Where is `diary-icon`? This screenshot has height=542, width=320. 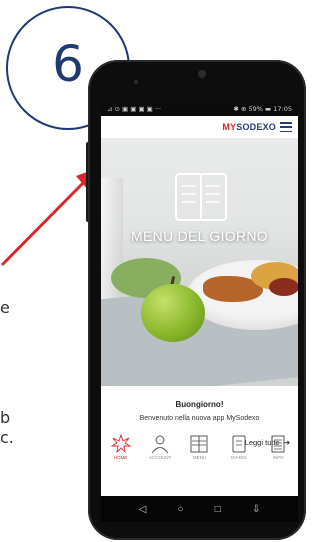 diary-icon is located at coordinates (239, 444).